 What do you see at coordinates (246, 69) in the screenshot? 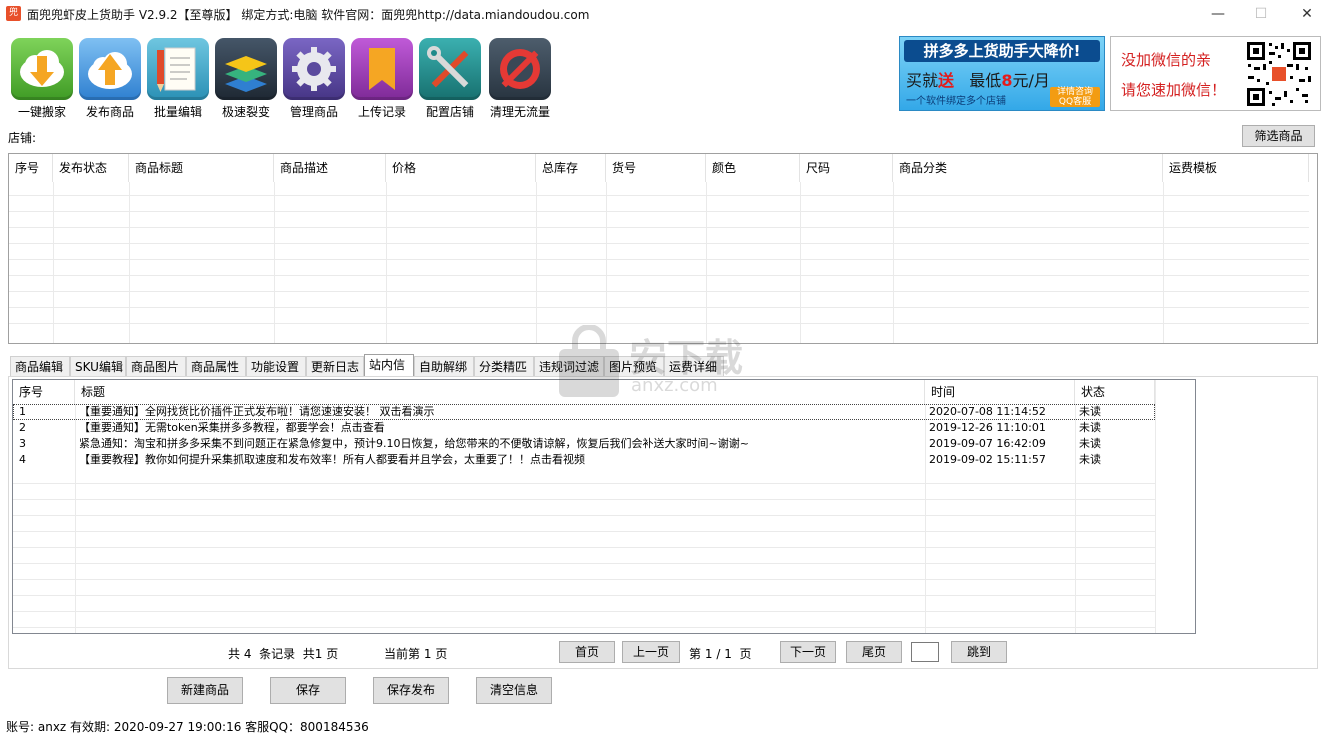
I see `layers-icon` at bounding box center [246, 69].